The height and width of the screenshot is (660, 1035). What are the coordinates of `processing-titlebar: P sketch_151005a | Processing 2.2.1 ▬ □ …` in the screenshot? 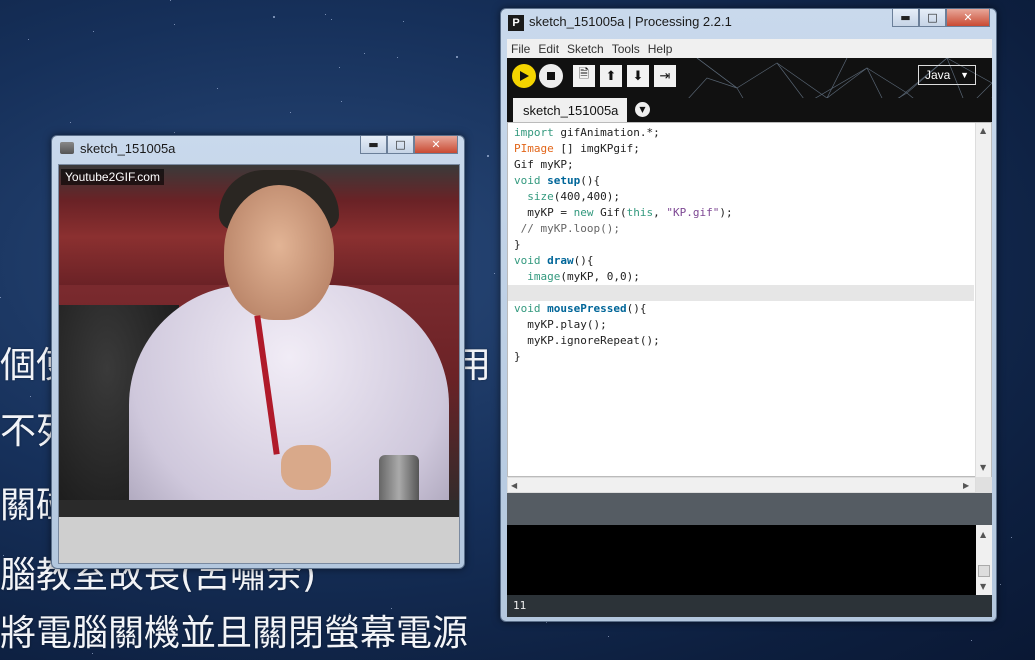 It's located at (748, 21).